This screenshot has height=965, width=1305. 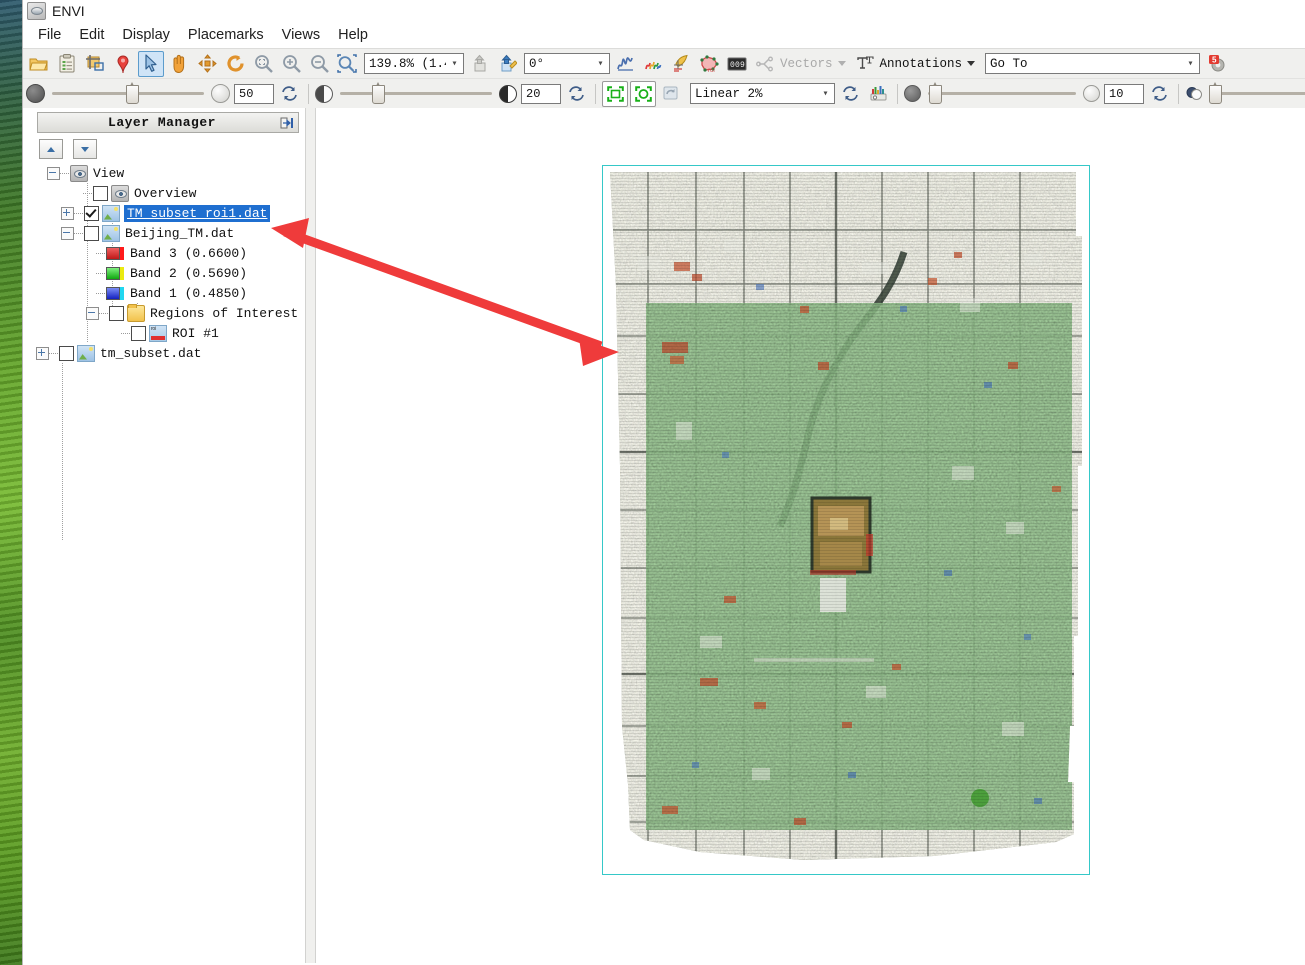 What do you see at coordinates (541, 93) in the screenshot?
I see `contrast-value: 20` at bounding box center [541, 93].